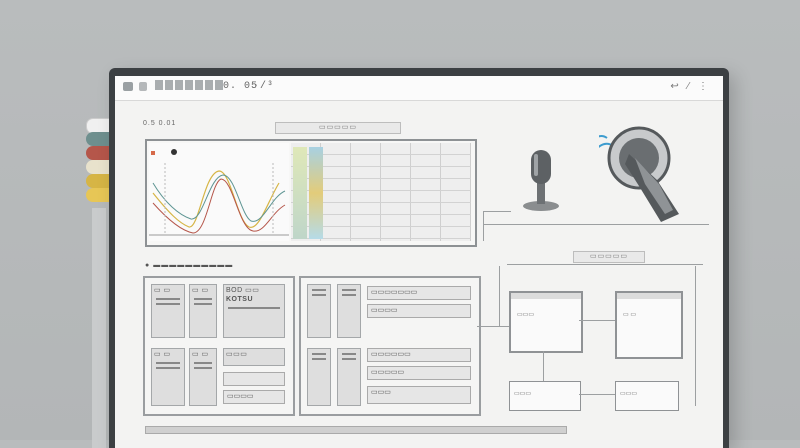 This screenshot has width=800, height=448. I want to click on list-icon, so click(189, 85).